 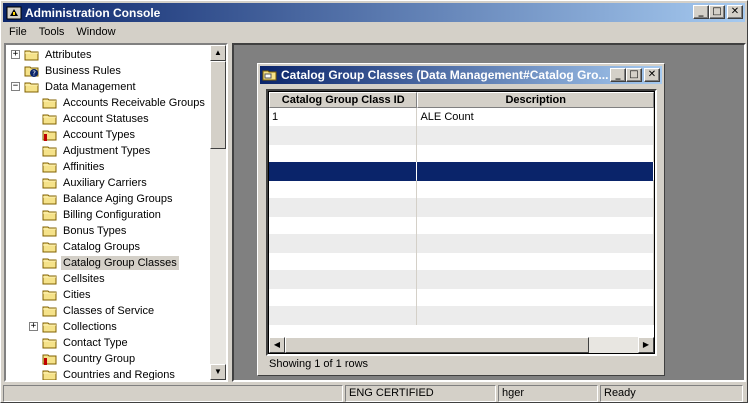 What do you see at coordinates (646, 345) in the screenshot?
I see `scroll-right-button: ▶` at bounding box center [646, 345].